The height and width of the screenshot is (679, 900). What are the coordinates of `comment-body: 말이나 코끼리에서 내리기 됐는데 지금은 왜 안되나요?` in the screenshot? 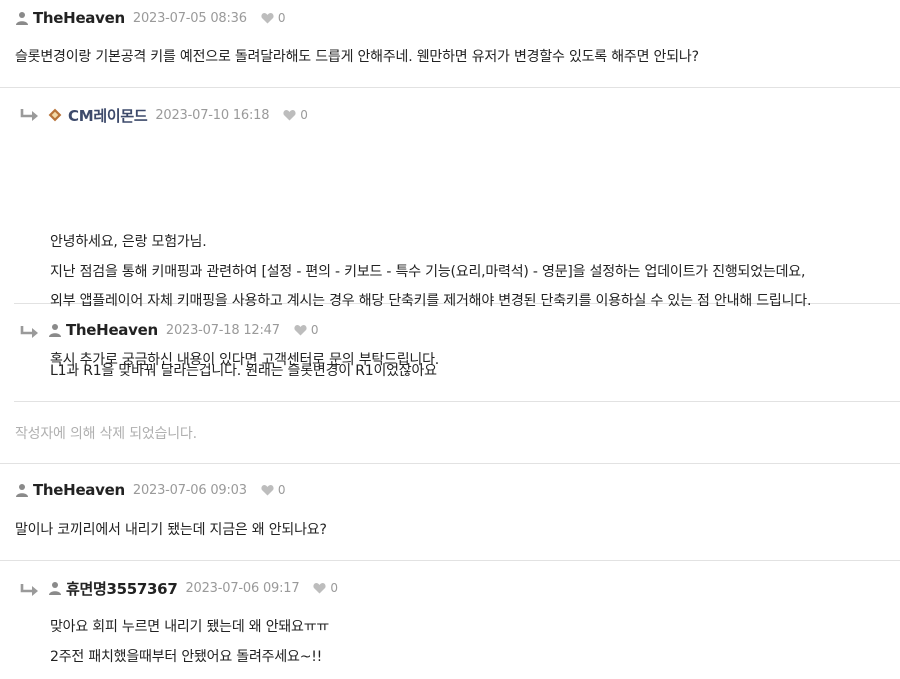 It's located at (171, 530).